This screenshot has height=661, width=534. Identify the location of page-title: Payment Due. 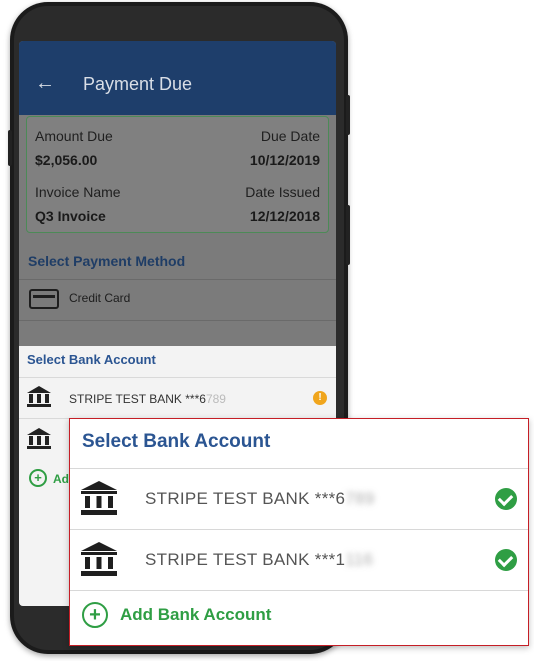
(138, 84).